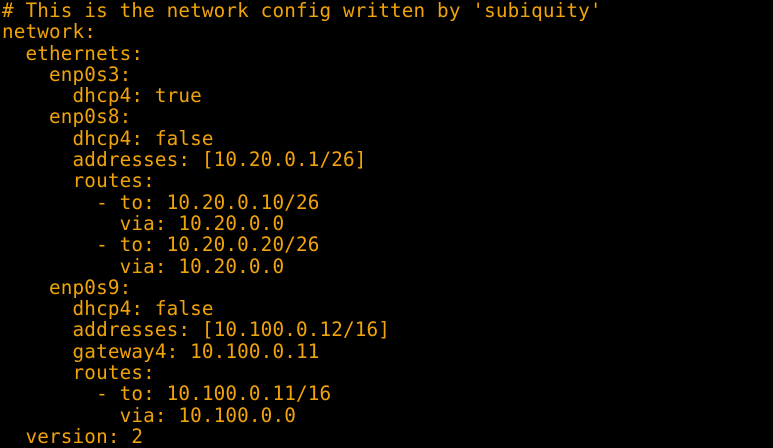 This screenshot has width=773, height=448. What do you see at coordinates (161, 202) in the screenshot?
I see `config-line-enp0s8-route1-to: - to: 10.20.0.10/26` at bounding box center [161, 202].